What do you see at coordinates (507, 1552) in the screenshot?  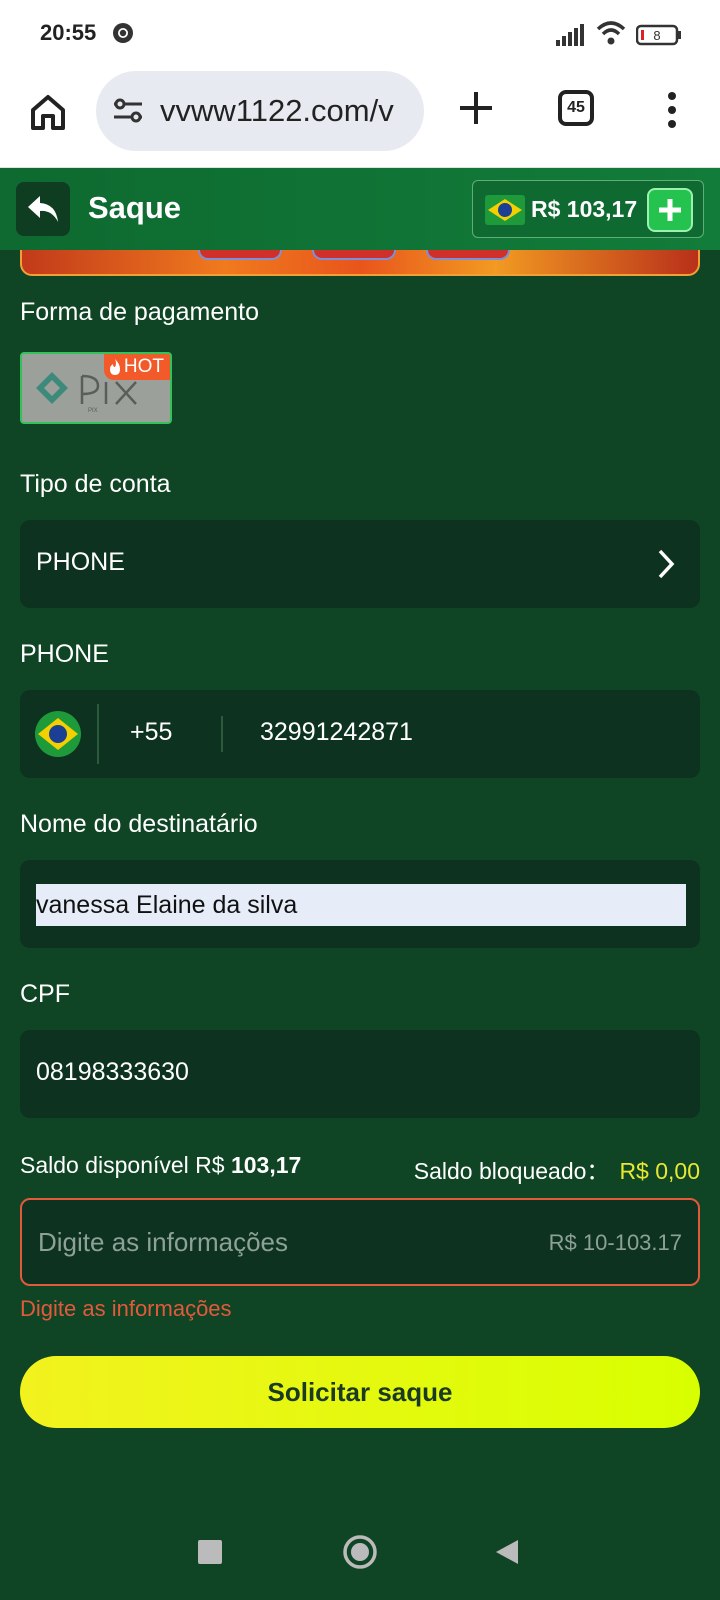 I see `back-triangle-icon` at bounding box center [507, 1552].